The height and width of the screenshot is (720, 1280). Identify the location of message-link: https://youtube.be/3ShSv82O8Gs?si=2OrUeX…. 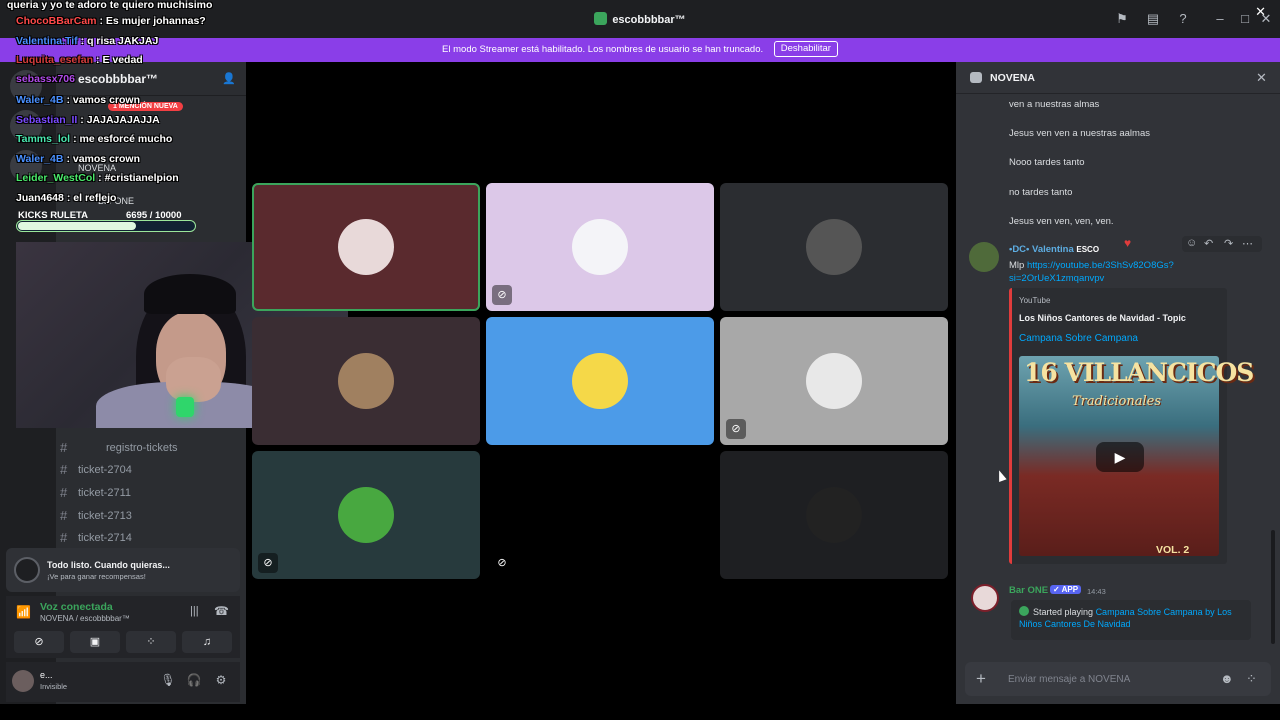
(1091, 272).